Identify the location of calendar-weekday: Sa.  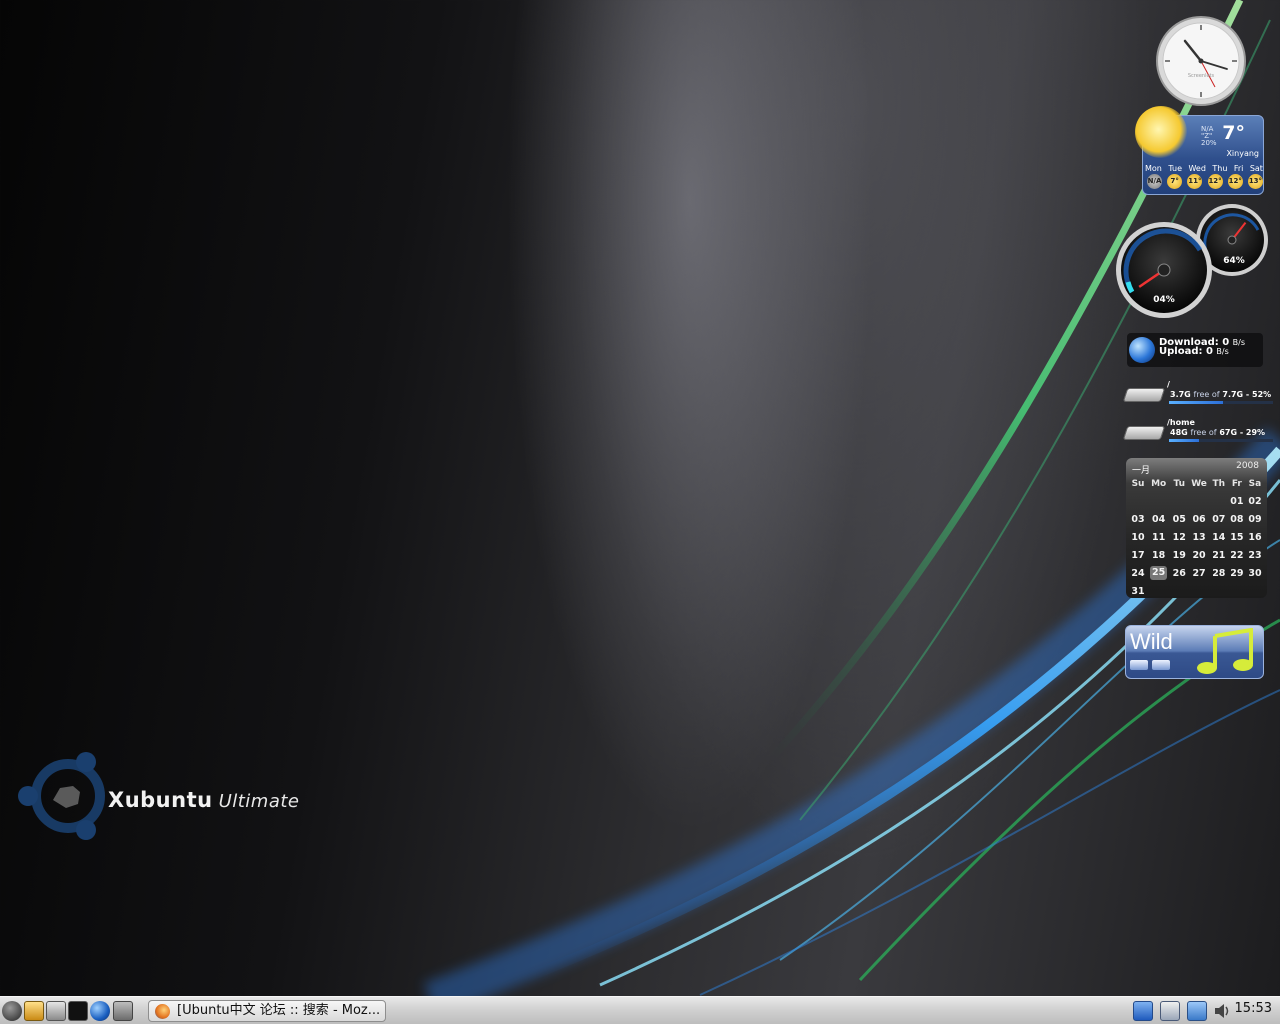
(1255, 484).